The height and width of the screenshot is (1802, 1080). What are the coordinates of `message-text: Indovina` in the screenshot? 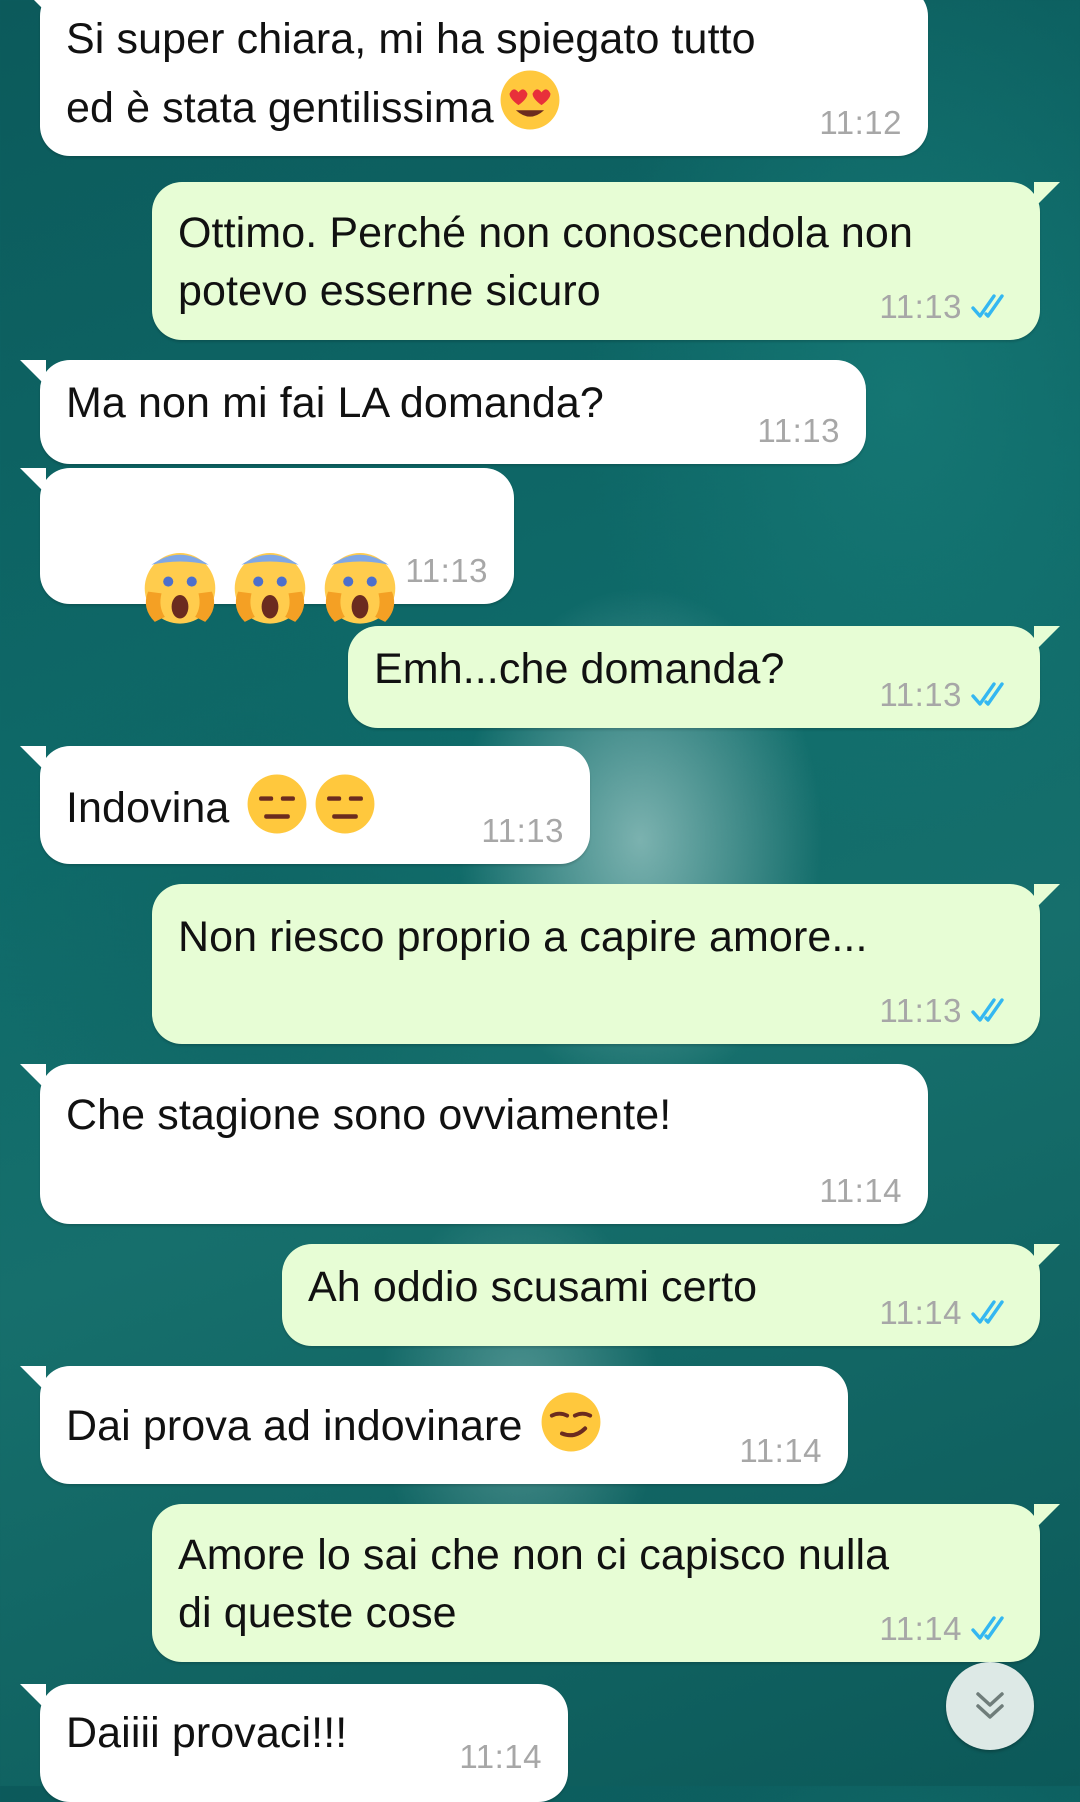 It's located at (221, 804).